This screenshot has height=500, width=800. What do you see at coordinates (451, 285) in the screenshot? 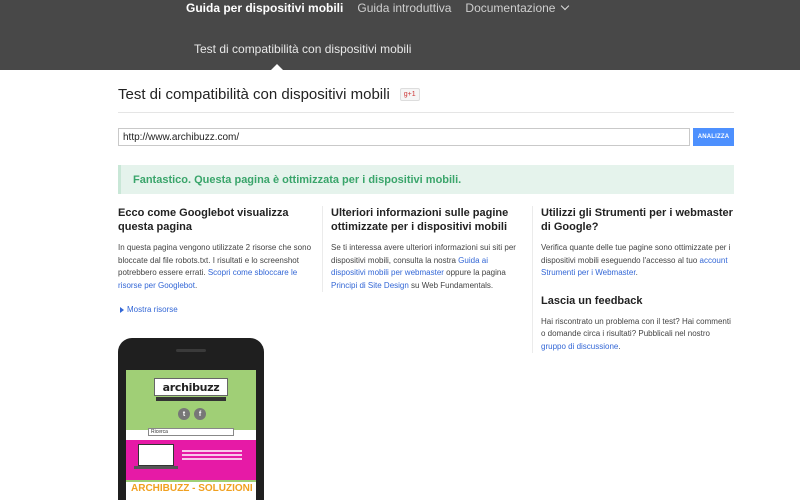
I see `more-info-body-3: su Web Fundamentals.` at bounding box center [451, 285].